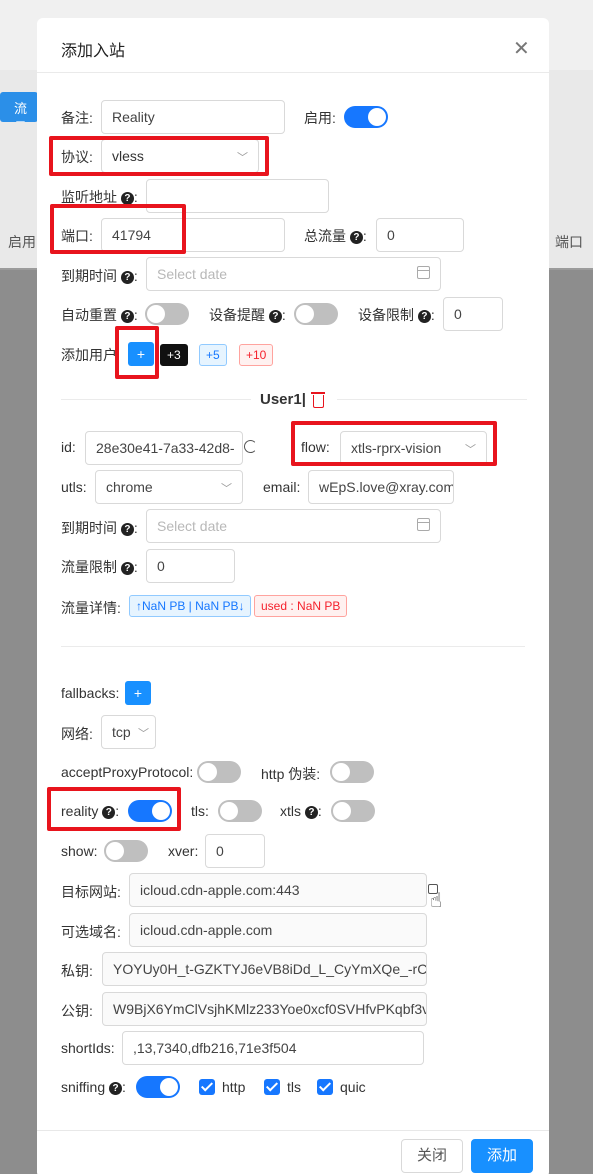 The height and width of the screenshot is (1174, 593). What do you see at coordinates (325, 1087) in the screenshot?
I see `sniff-quic-checkbox` at bounding box center [325, 1087].